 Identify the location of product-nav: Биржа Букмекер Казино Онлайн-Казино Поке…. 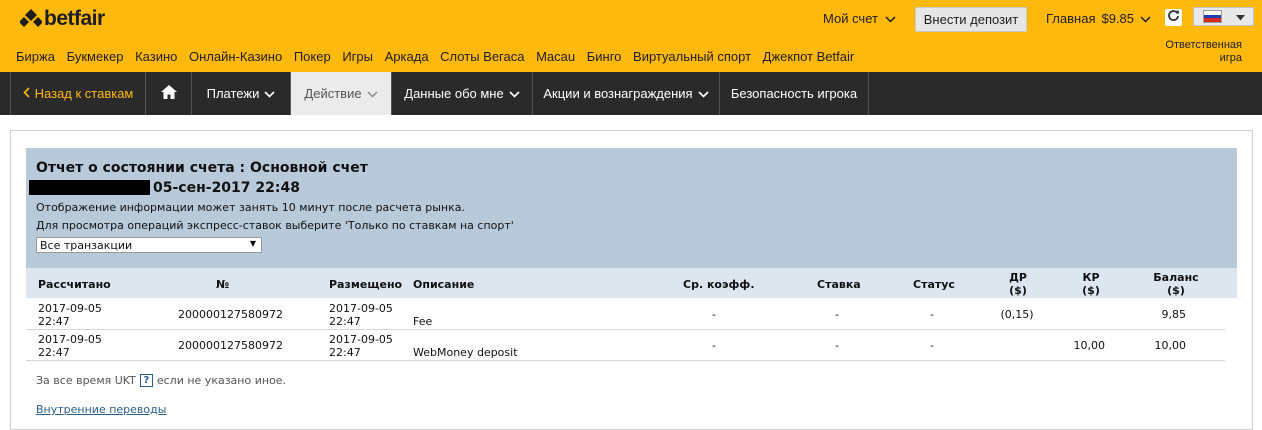
(439, 56).